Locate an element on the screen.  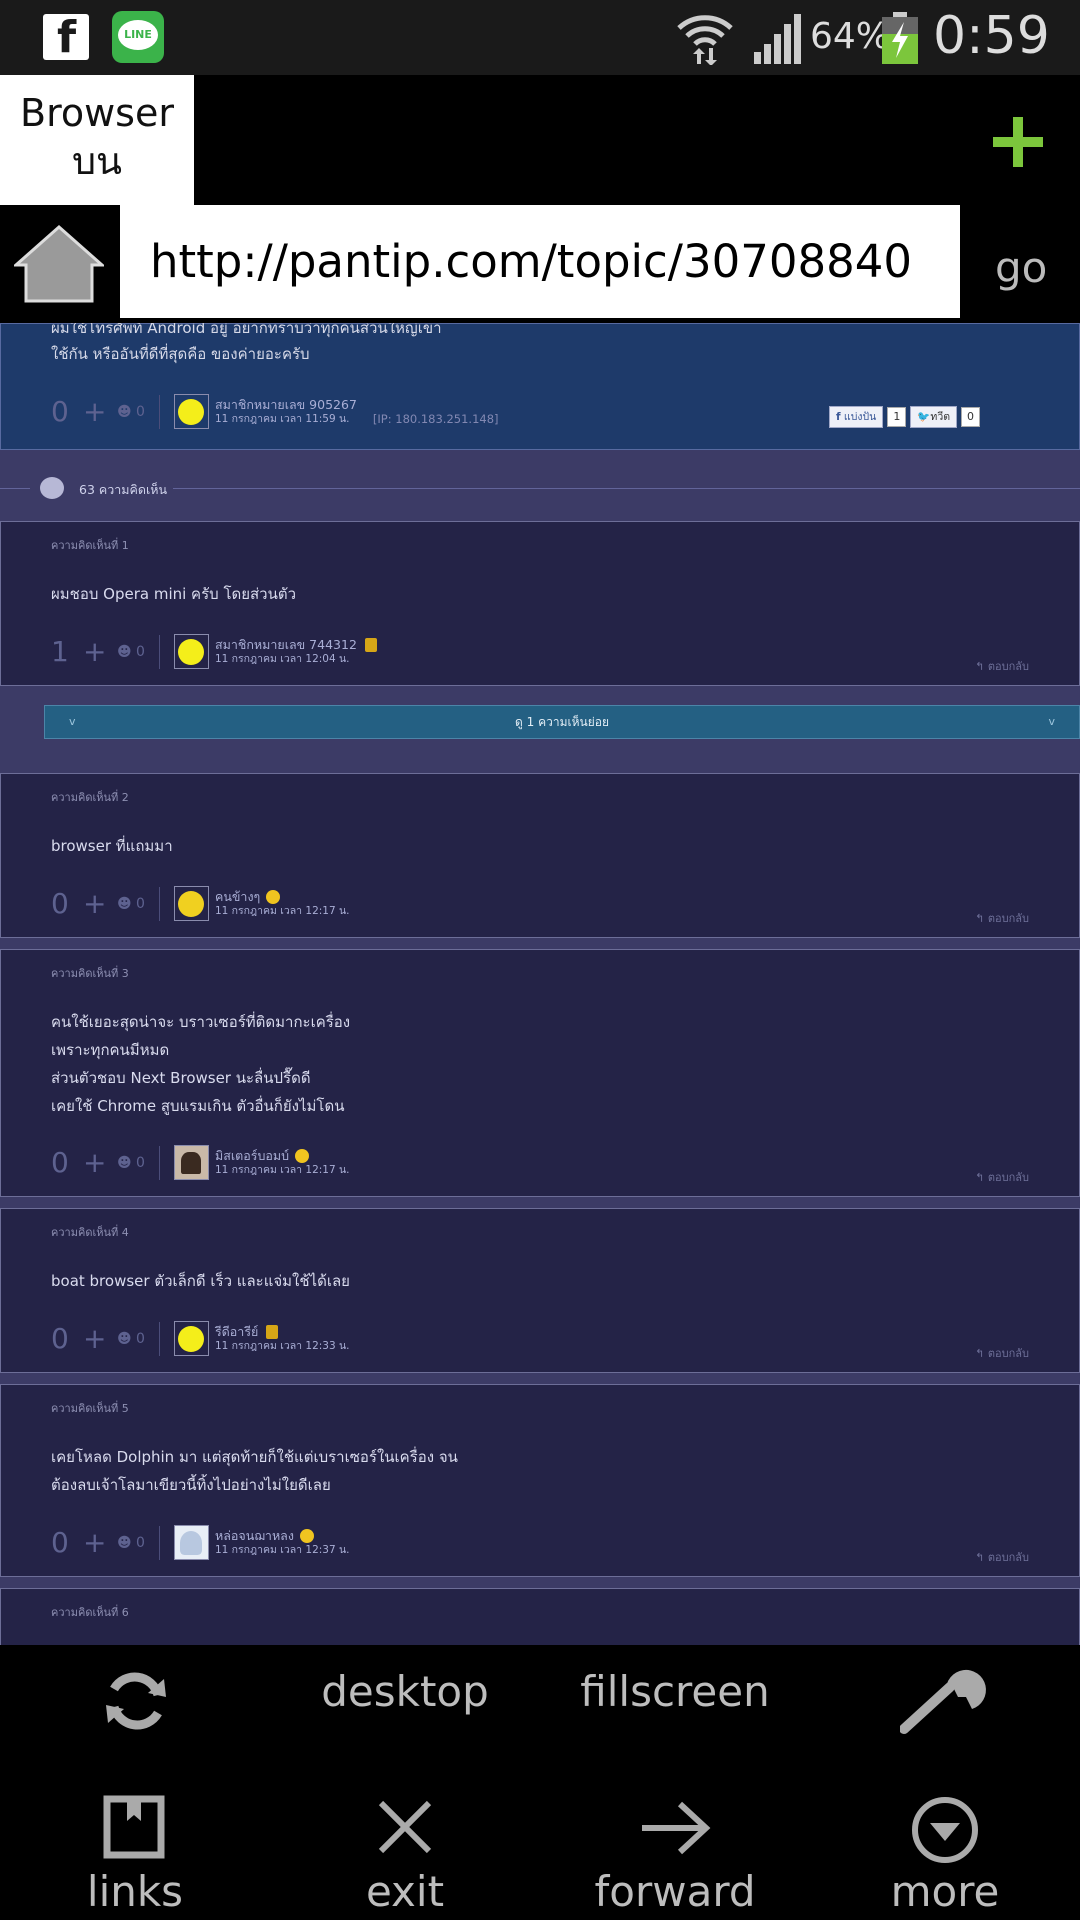
battery-icon is located at coordinates (900, 38).